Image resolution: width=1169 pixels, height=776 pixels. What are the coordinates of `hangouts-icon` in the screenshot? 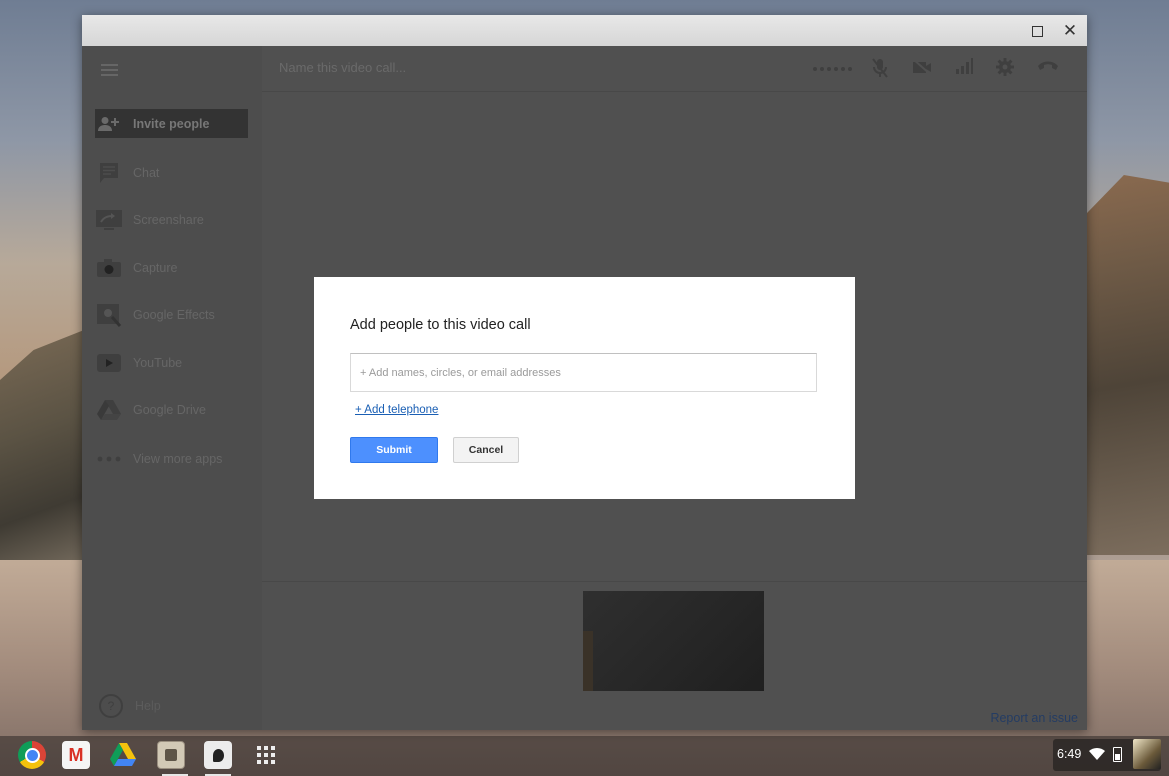 It's located at (218, 755).